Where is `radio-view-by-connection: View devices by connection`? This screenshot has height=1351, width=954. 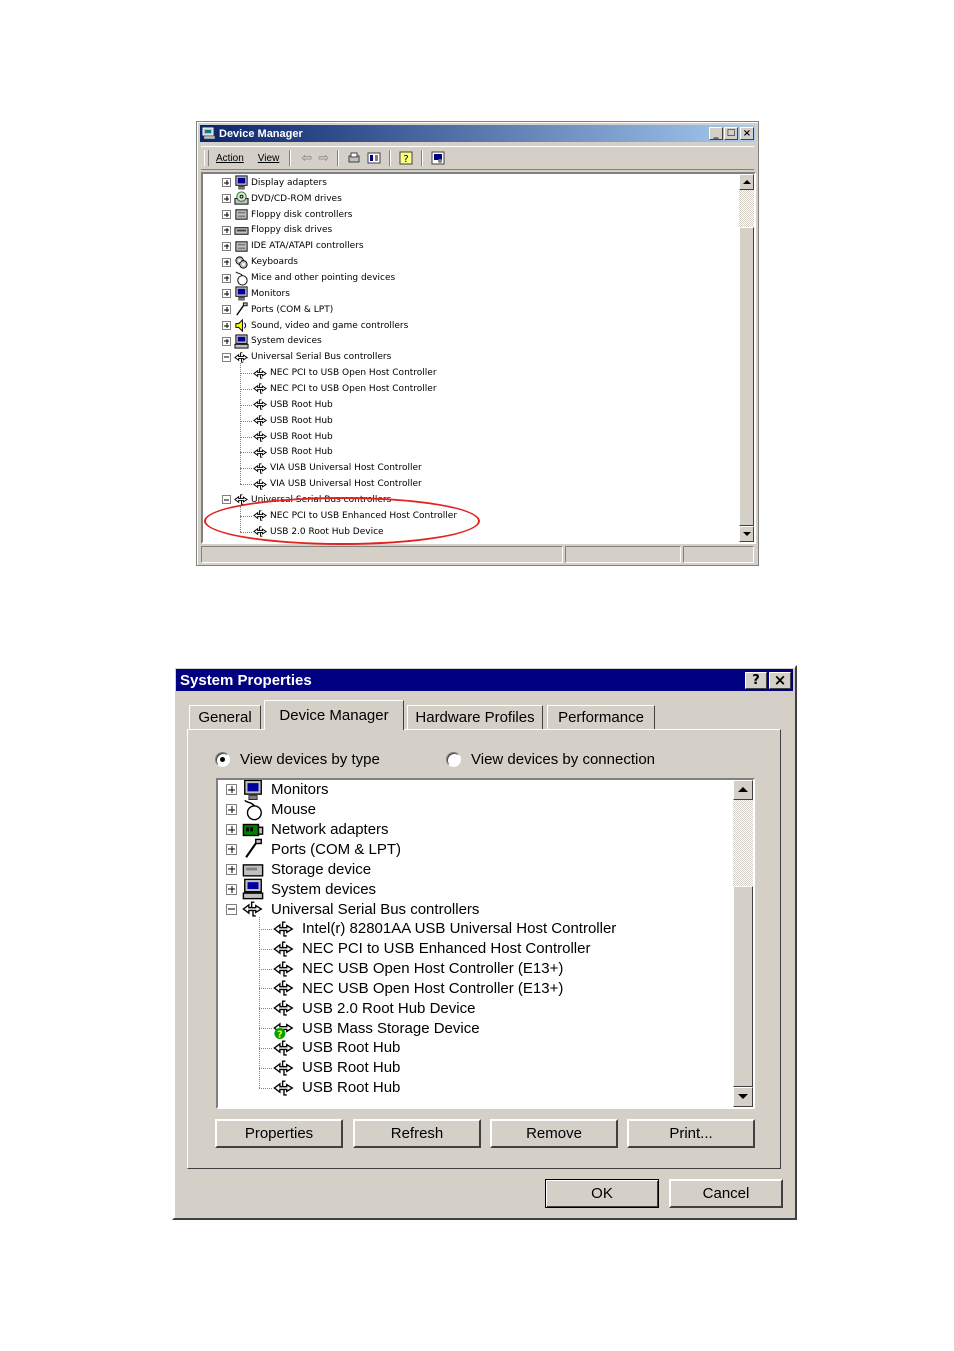
radio-view-by-connection: View devices by connection is located at coordinates (550, 759).